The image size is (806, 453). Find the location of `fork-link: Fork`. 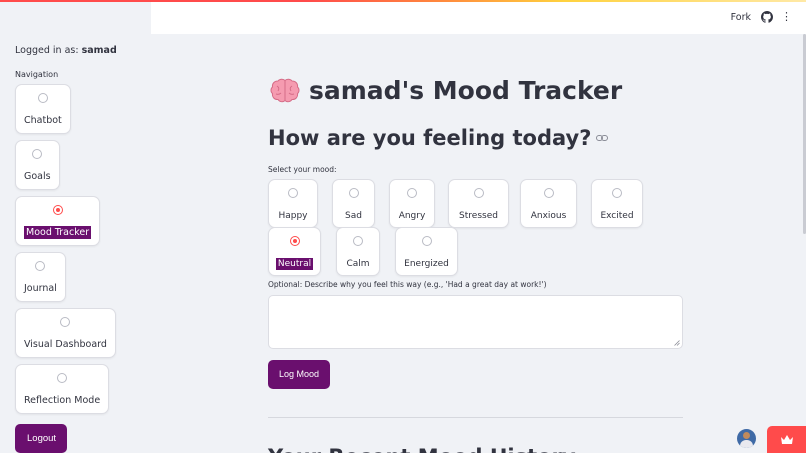

fork-link: Fork is located at coordinates (741, 17).